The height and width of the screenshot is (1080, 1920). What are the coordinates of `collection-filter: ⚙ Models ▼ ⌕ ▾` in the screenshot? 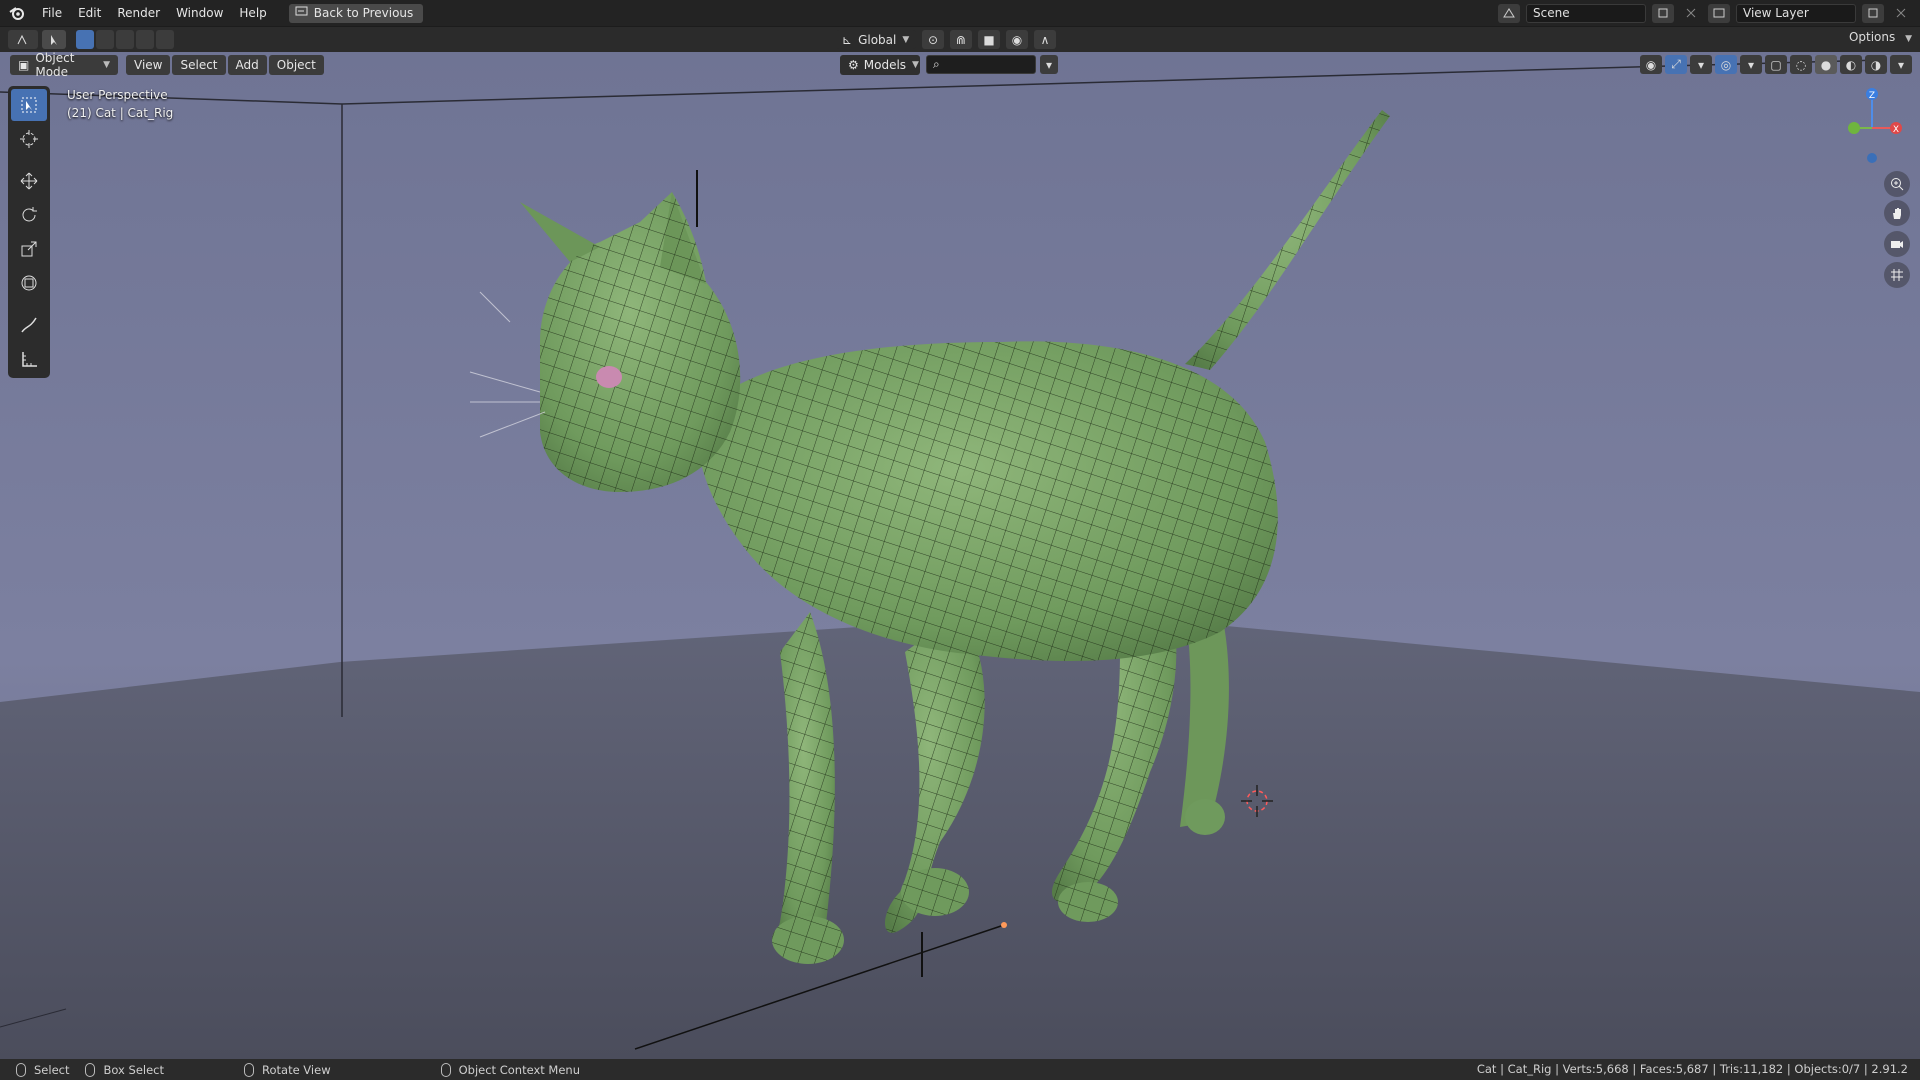 It's located at (949, 65).